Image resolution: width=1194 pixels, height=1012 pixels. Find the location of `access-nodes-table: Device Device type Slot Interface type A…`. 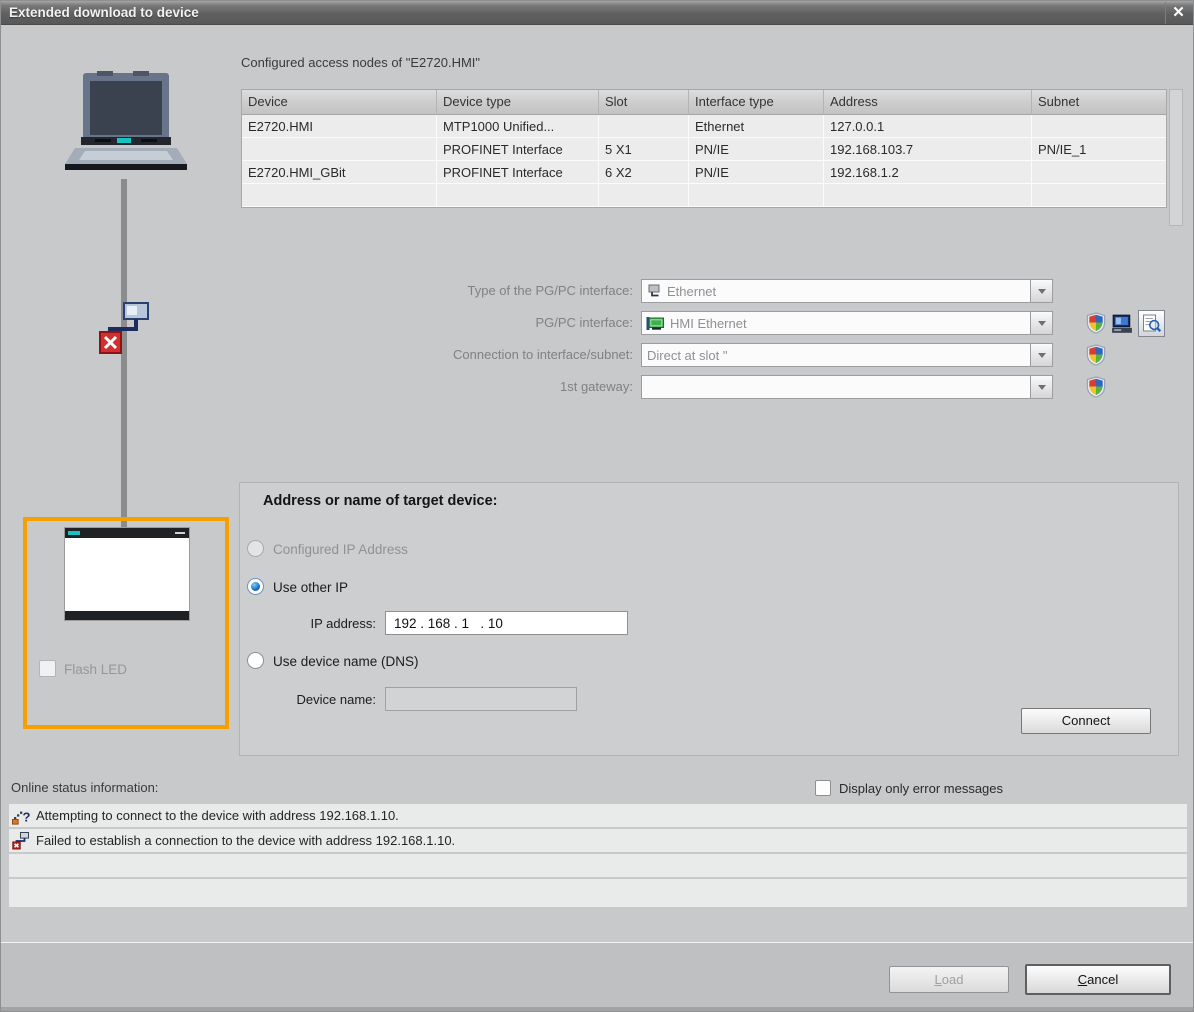

access-nodes-table: Device Device type Slot Interface type A… is located at coordinates (704, 148).